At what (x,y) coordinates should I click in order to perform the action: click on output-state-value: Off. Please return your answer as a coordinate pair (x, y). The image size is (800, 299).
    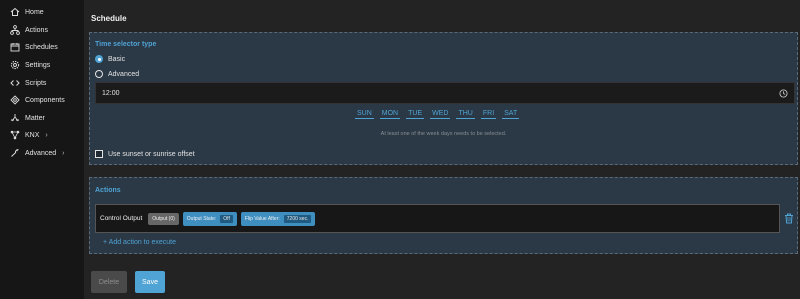
    Looking at the image, I should click on (226, 218).